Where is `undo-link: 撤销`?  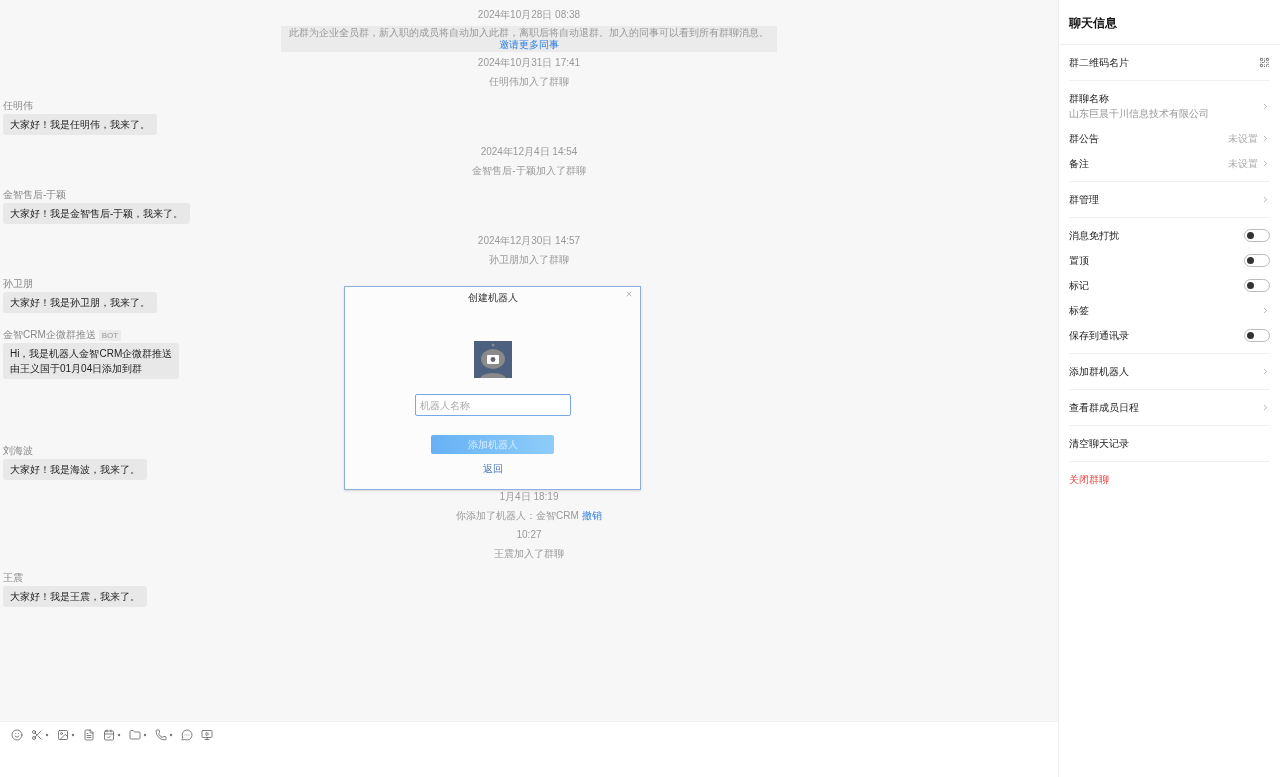 undo-link: 撤销 is located at coordinates (591, 516).